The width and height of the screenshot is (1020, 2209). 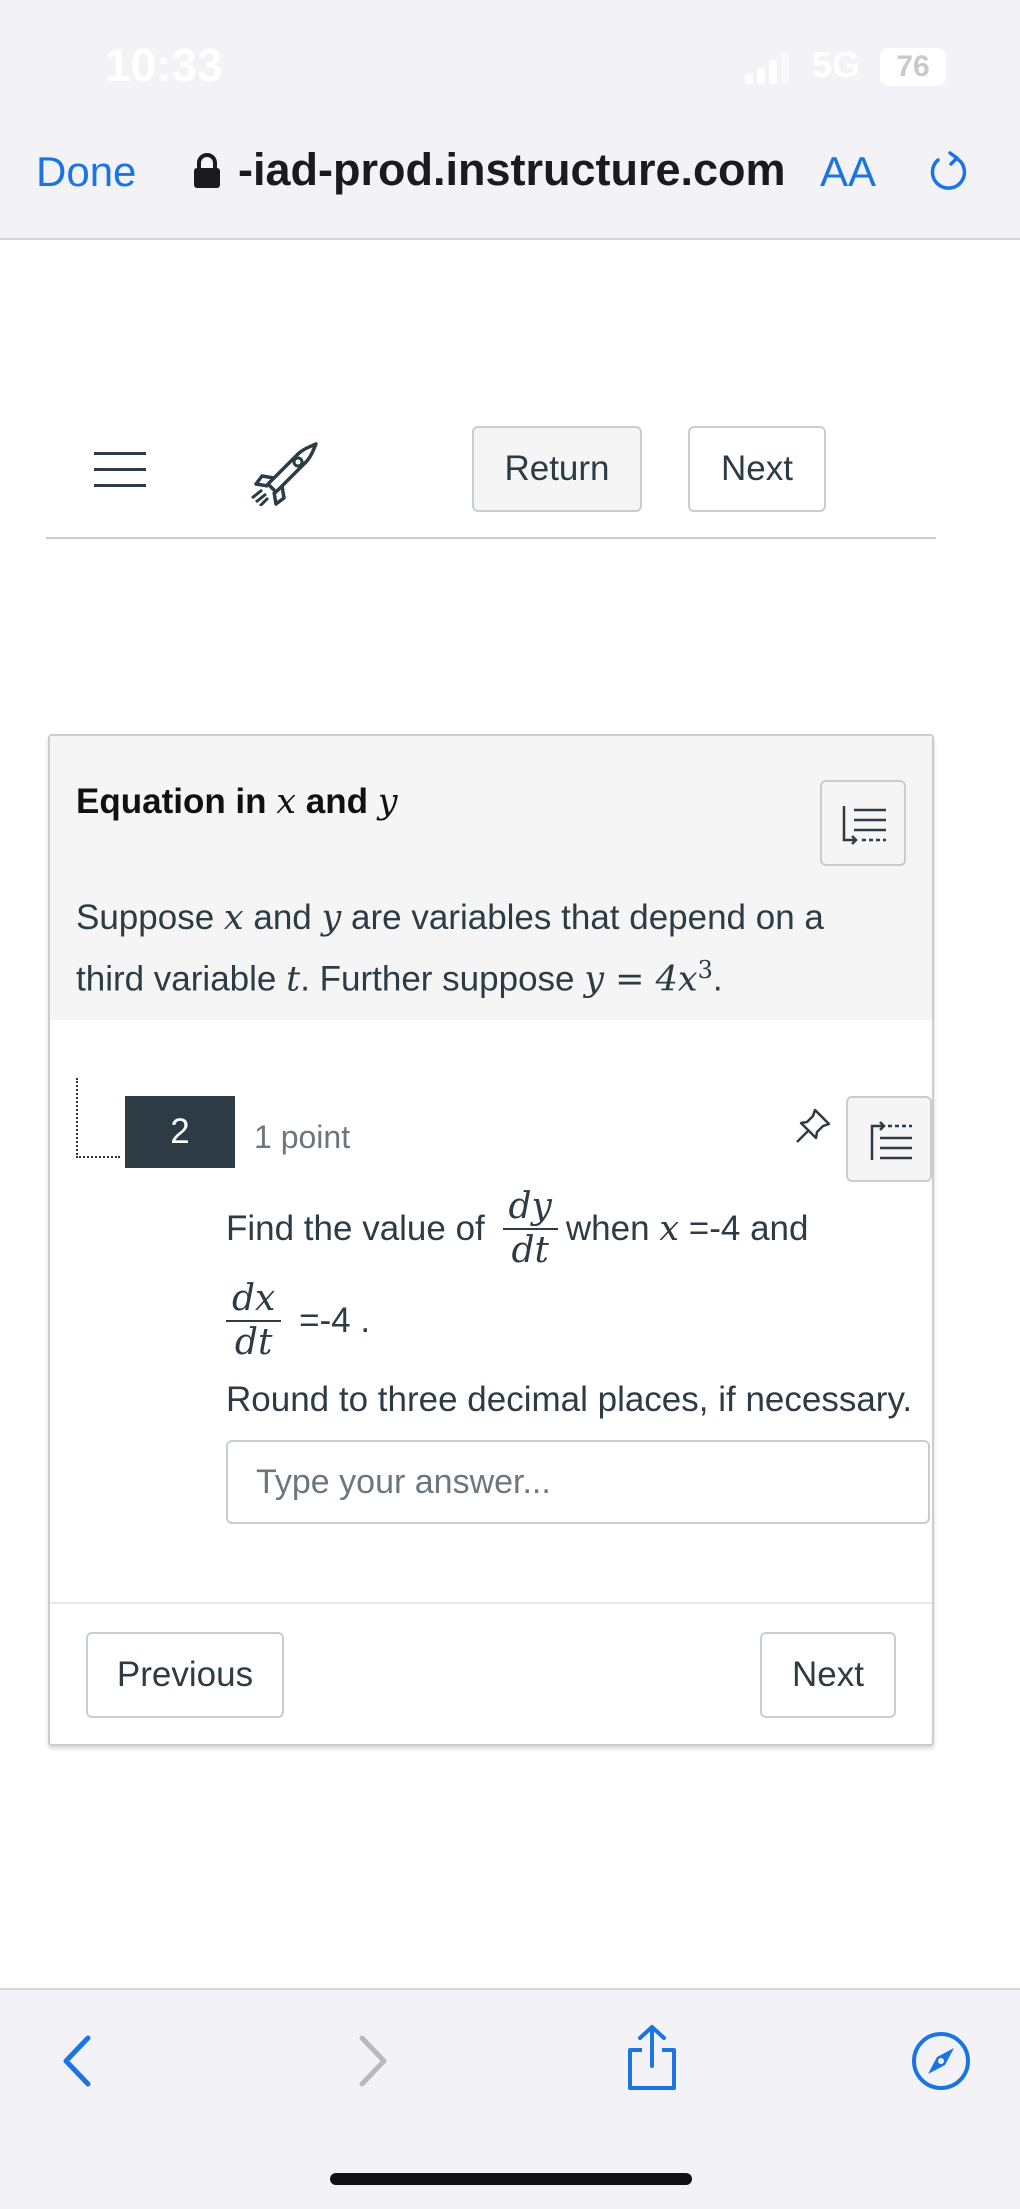 What do you see at coordinates (78, 2061) in the screenshot?
I see `back-icon` at bounding box center [78, 2061].